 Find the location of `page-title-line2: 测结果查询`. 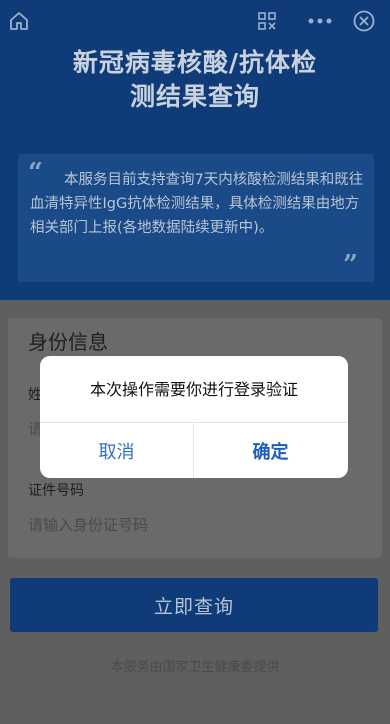

page-title-line2: 测结果查询 is located at coordinates (194, 96).